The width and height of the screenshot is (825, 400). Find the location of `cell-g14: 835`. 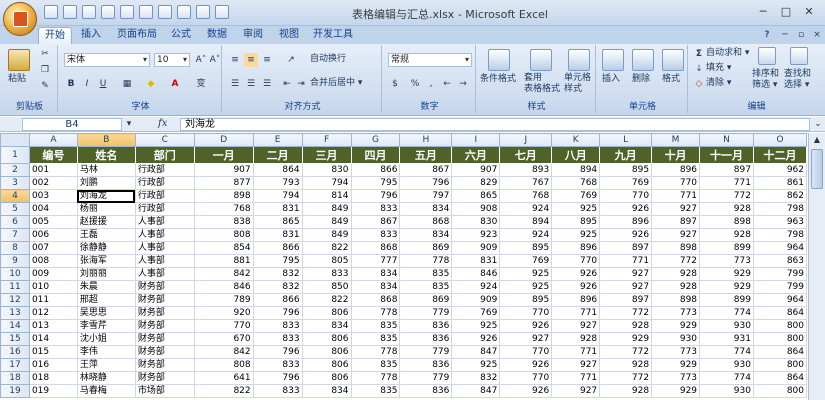

cell-g14: 835 is located at coordinates (375, 326).